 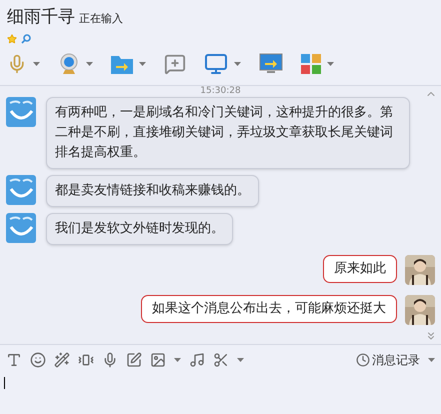 What do you see at coordinates (269, 309) in the screenshot?
I see `message-bubble: 如果这个消息公布出去，可能麻烦还挺大` at bounding box center [269, 309].